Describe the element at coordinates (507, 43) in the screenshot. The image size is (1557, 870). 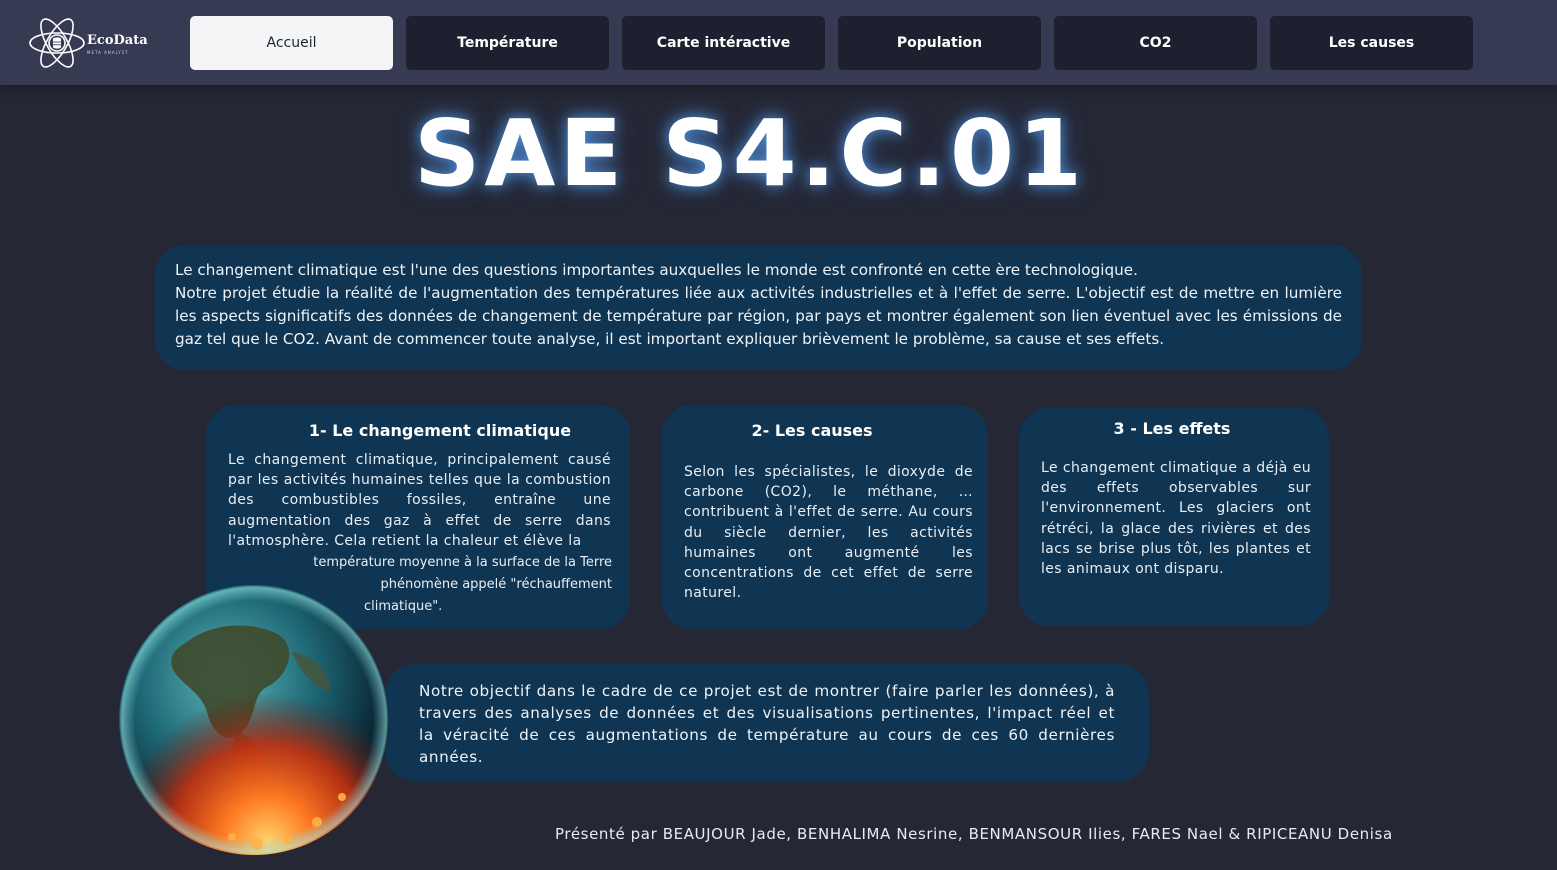
I see `nav-temperature-button: Température` at that location.